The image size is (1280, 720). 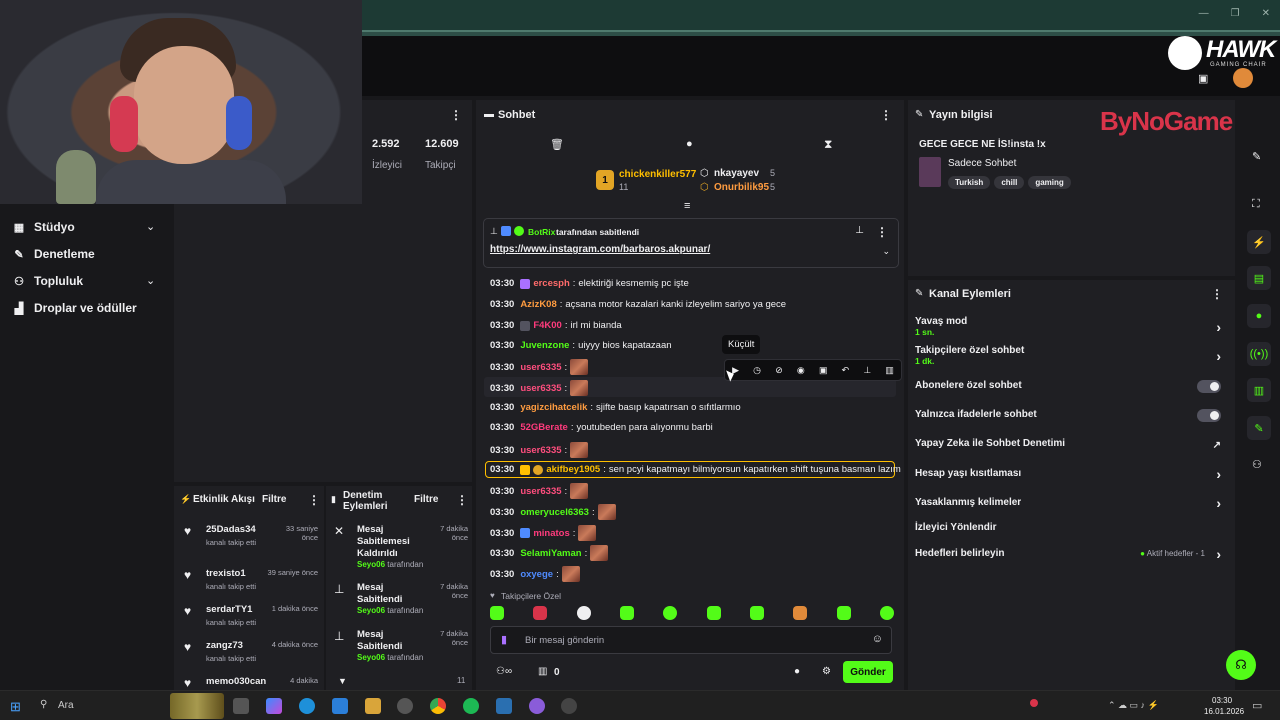 What do you see at coordinates (1259, 390) in the screenshot?
I see `layout-icon: ▥` at bounding box center [1259, 390].